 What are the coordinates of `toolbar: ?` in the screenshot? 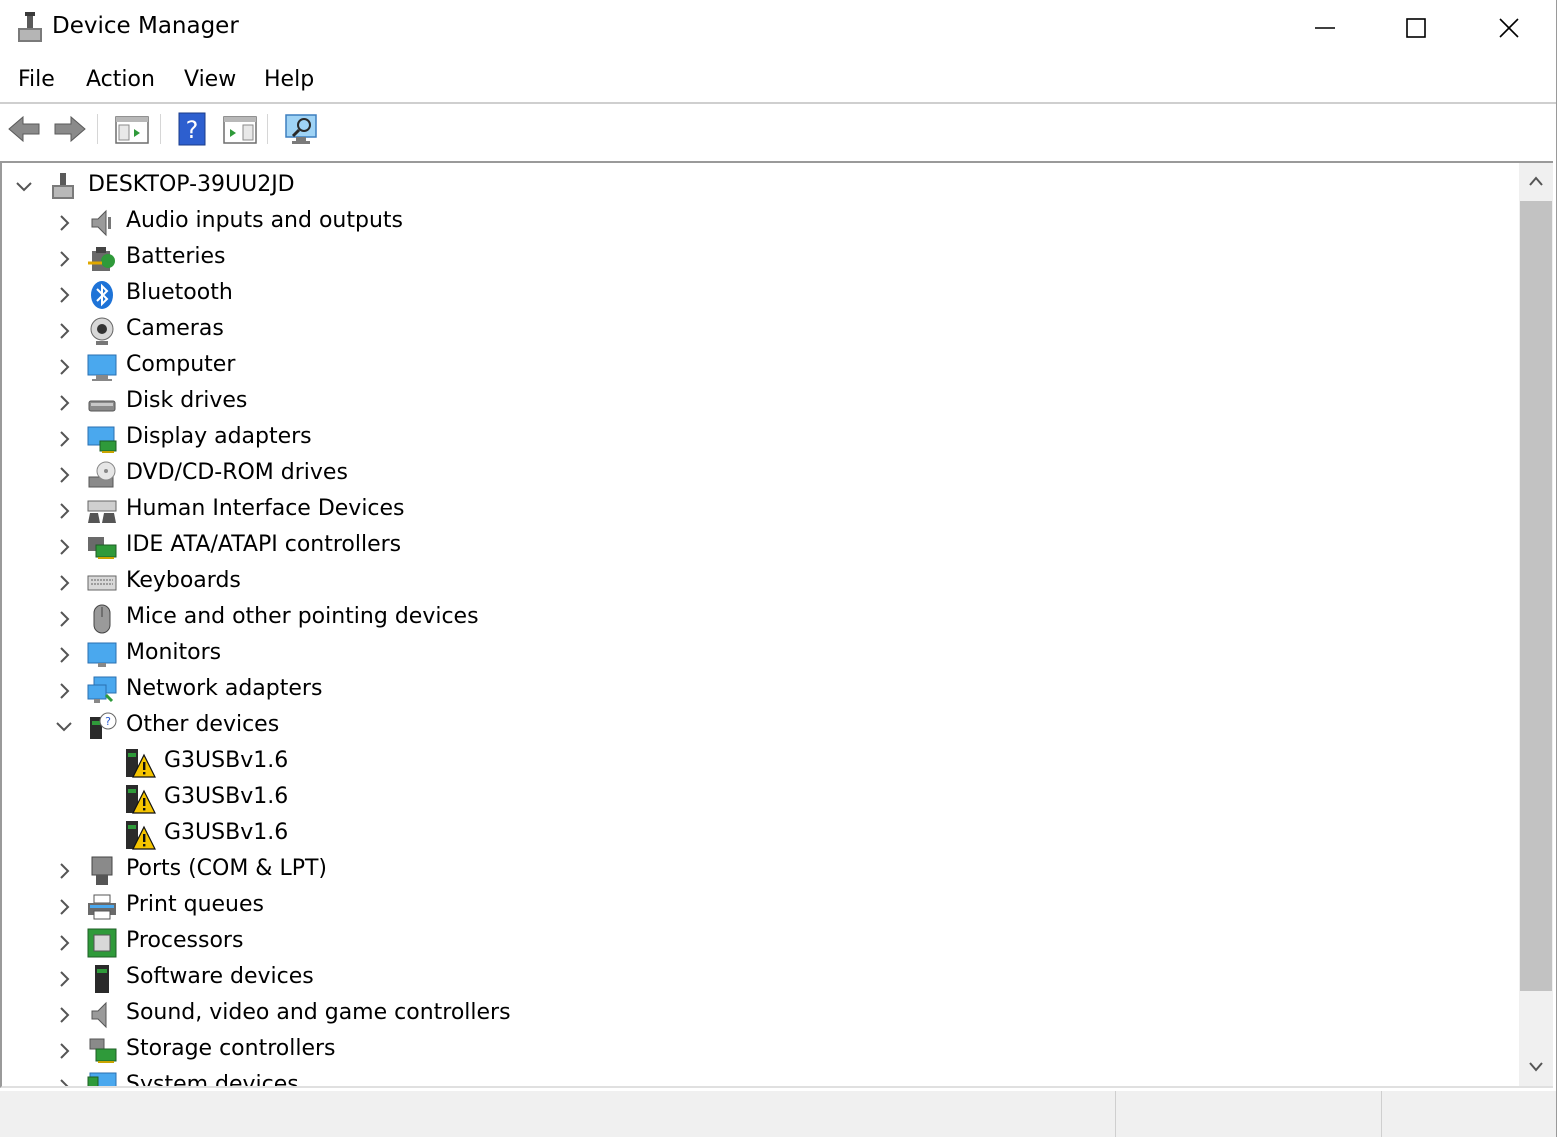 It's located at (778, 128).